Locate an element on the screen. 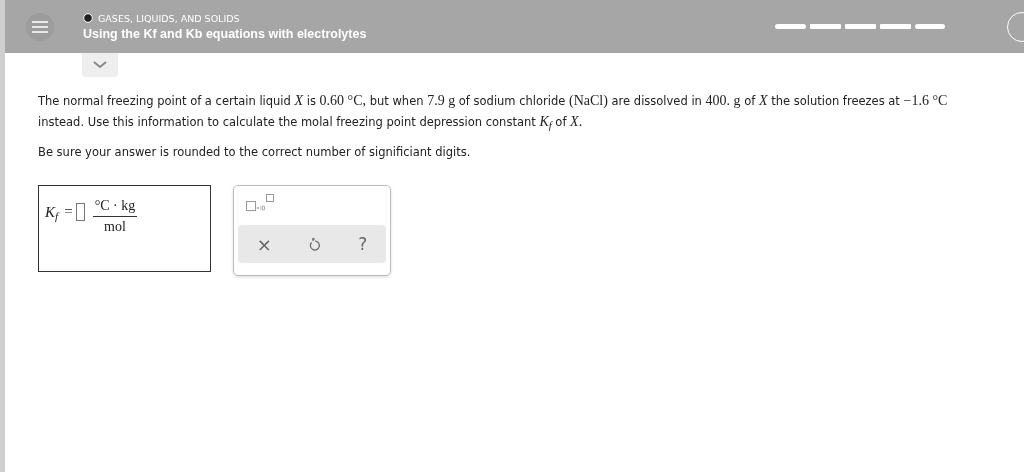 The image size is (1024, 472). unit-fraction: °C · kg mol is located at coordinates (115, 216).